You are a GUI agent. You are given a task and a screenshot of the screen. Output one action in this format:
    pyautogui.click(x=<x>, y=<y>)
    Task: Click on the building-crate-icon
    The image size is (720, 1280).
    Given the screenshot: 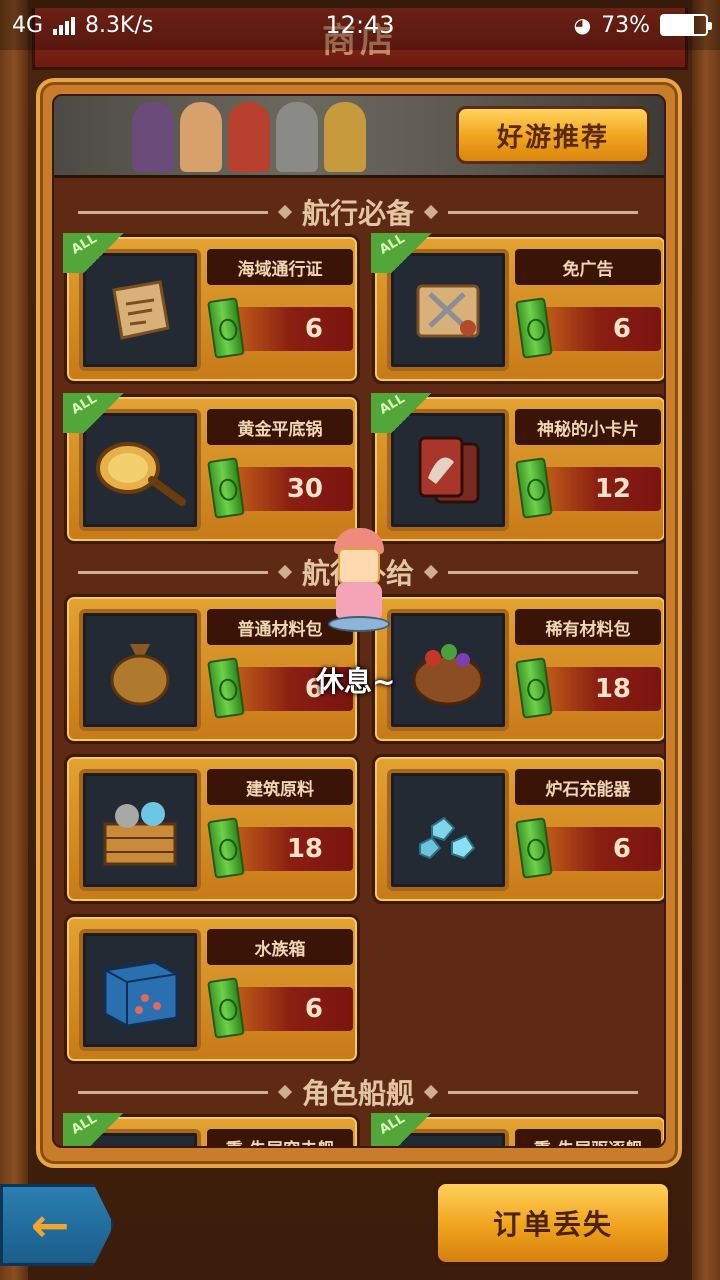 What is the action you would take?
    pyautogui.click(x=140, y=830)
    